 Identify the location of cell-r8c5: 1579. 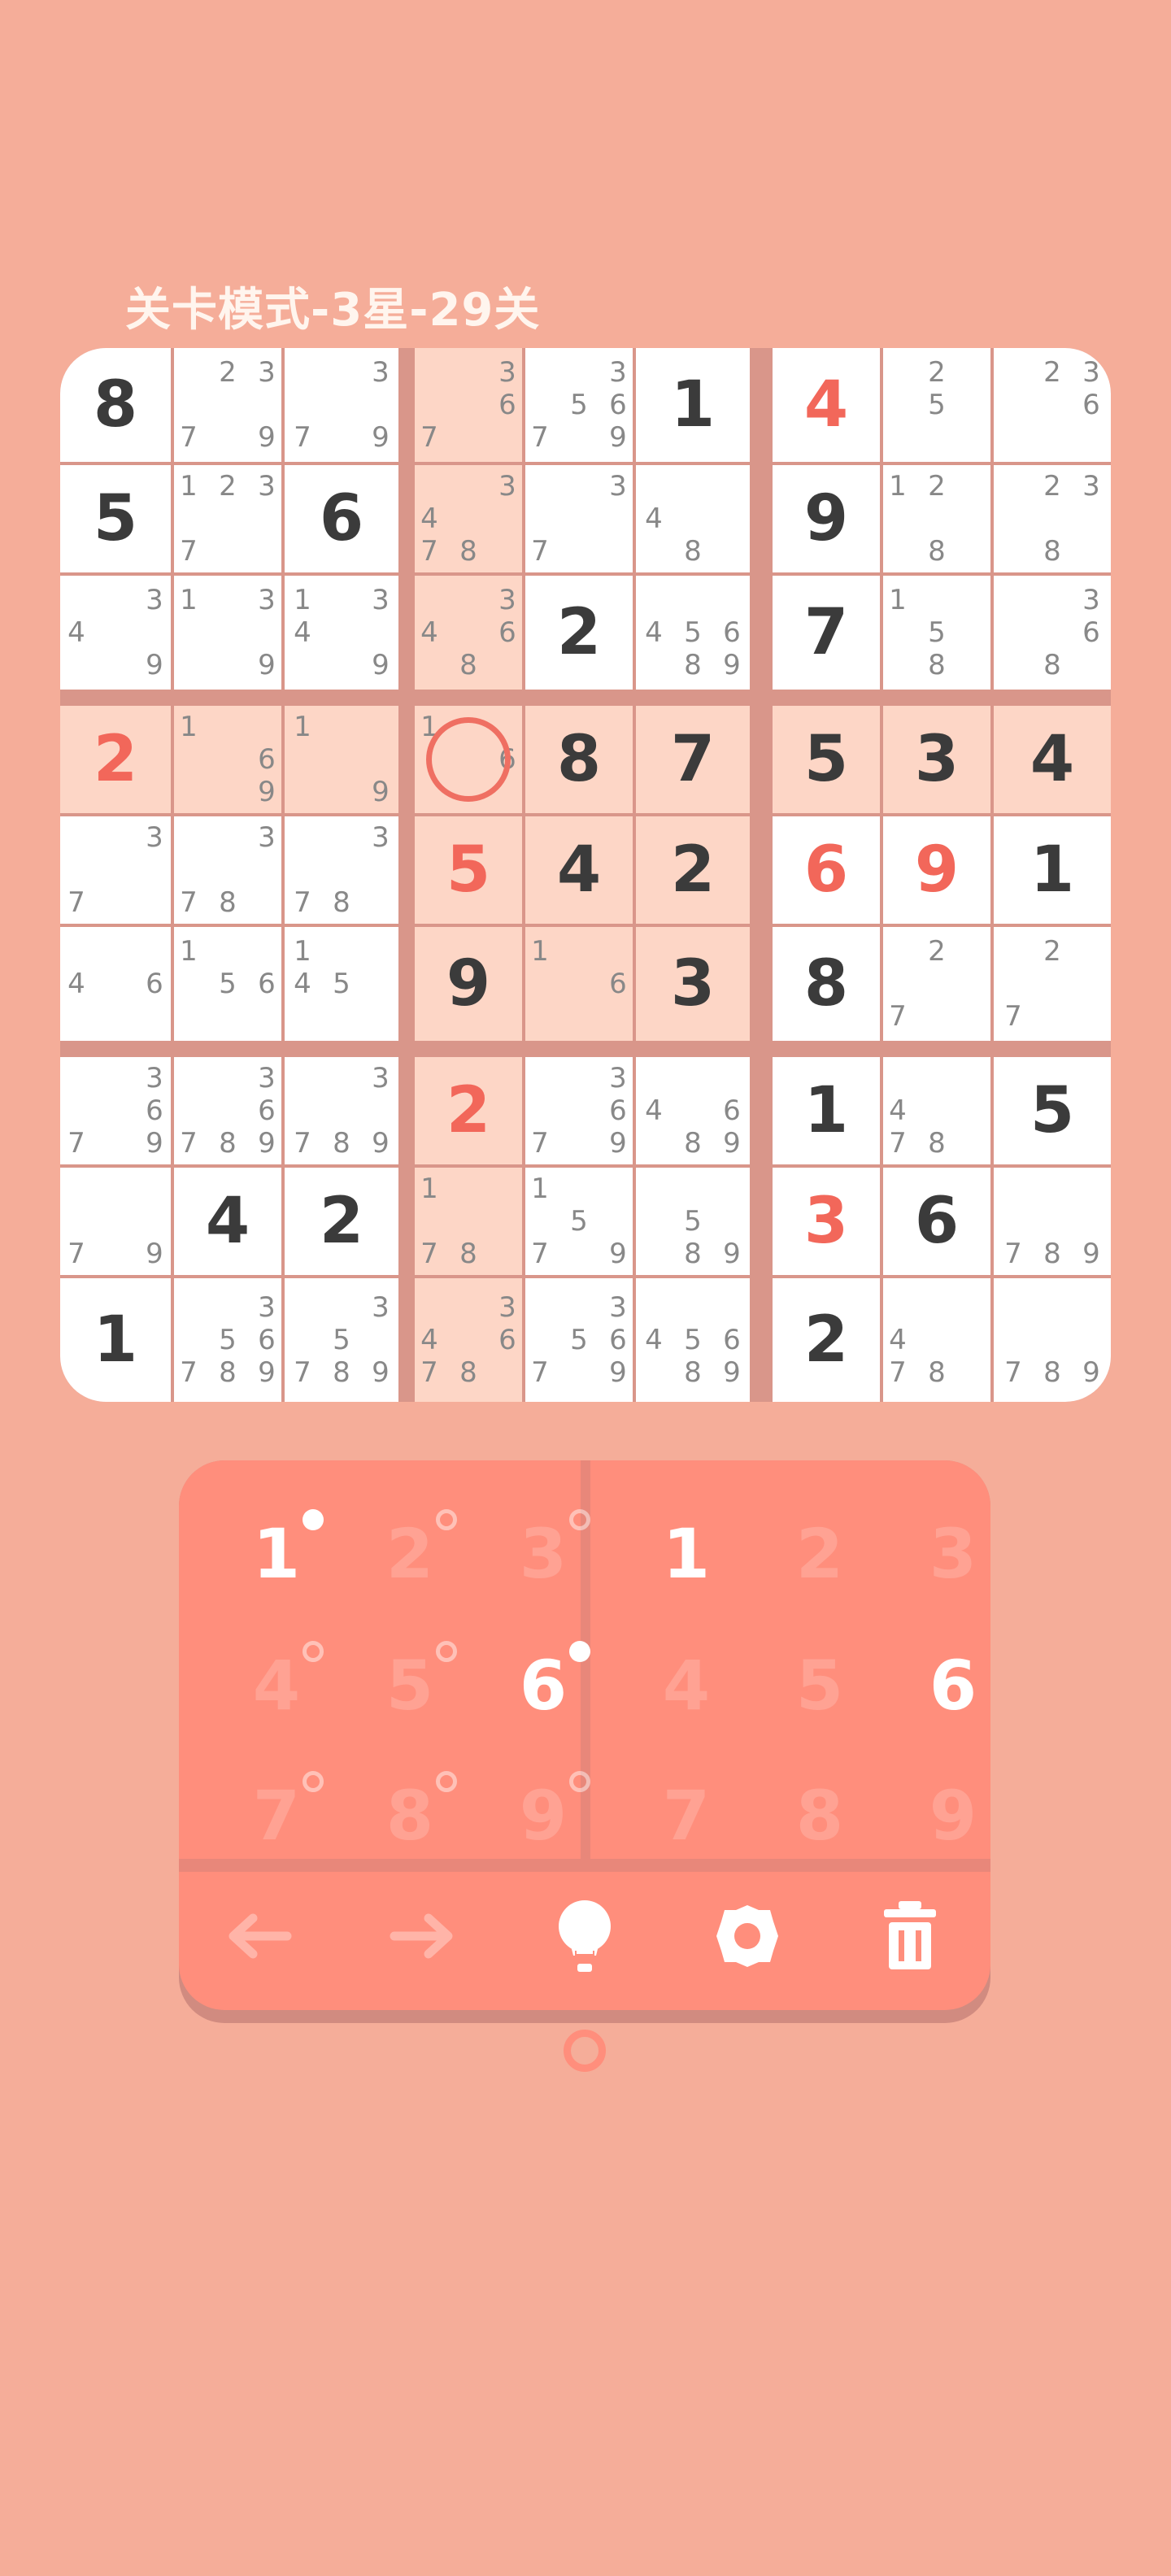
(579, 1222).